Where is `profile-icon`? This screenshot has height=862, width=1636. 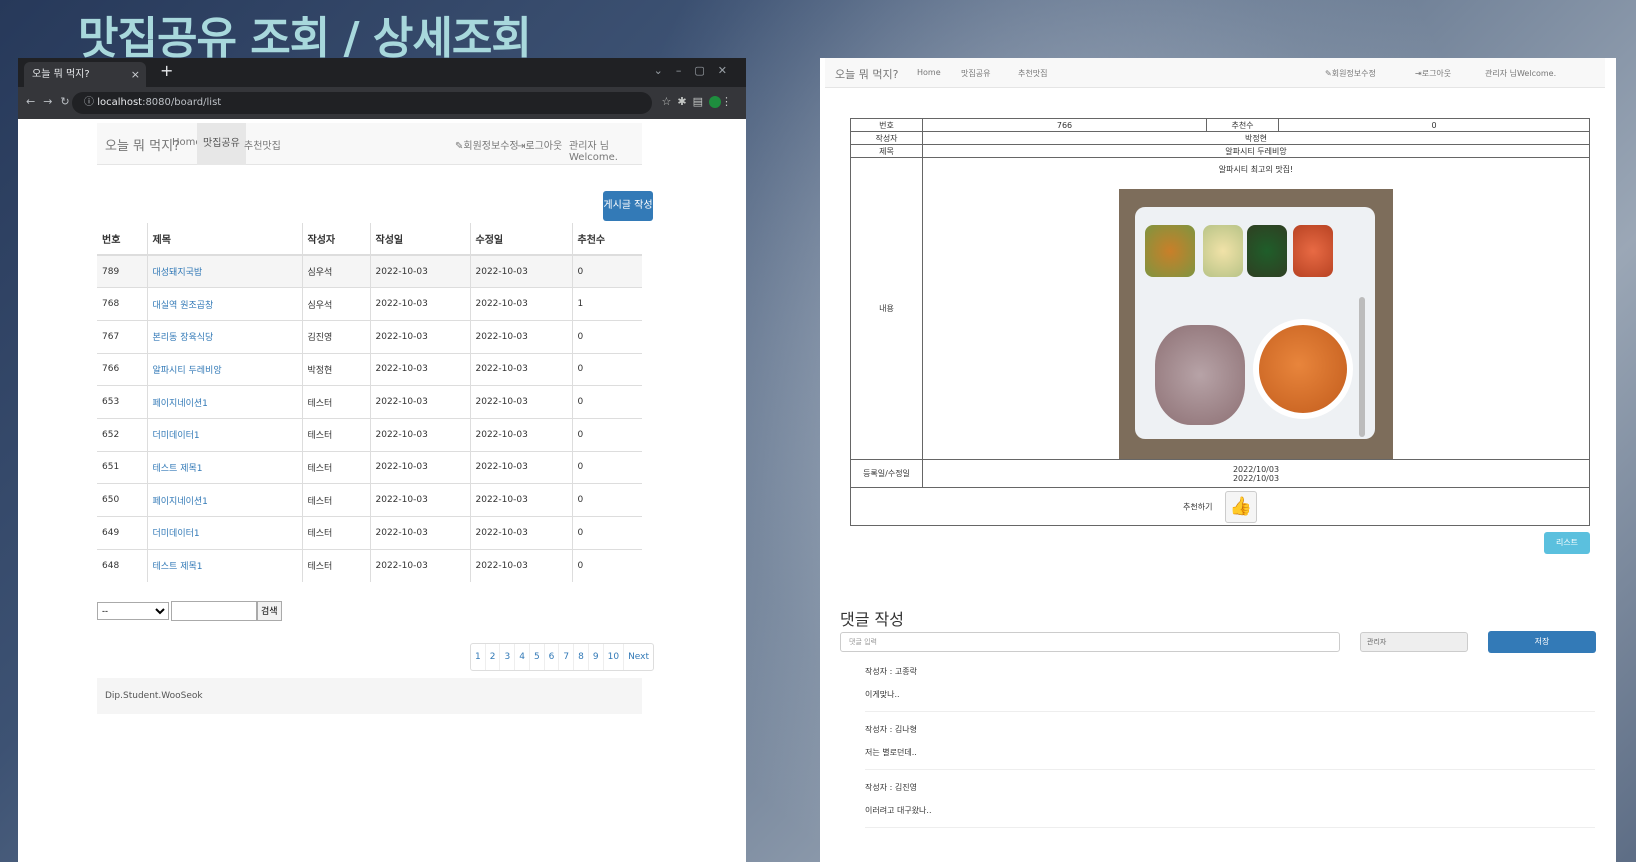
profile-icon is located at coordinates (715, 102).